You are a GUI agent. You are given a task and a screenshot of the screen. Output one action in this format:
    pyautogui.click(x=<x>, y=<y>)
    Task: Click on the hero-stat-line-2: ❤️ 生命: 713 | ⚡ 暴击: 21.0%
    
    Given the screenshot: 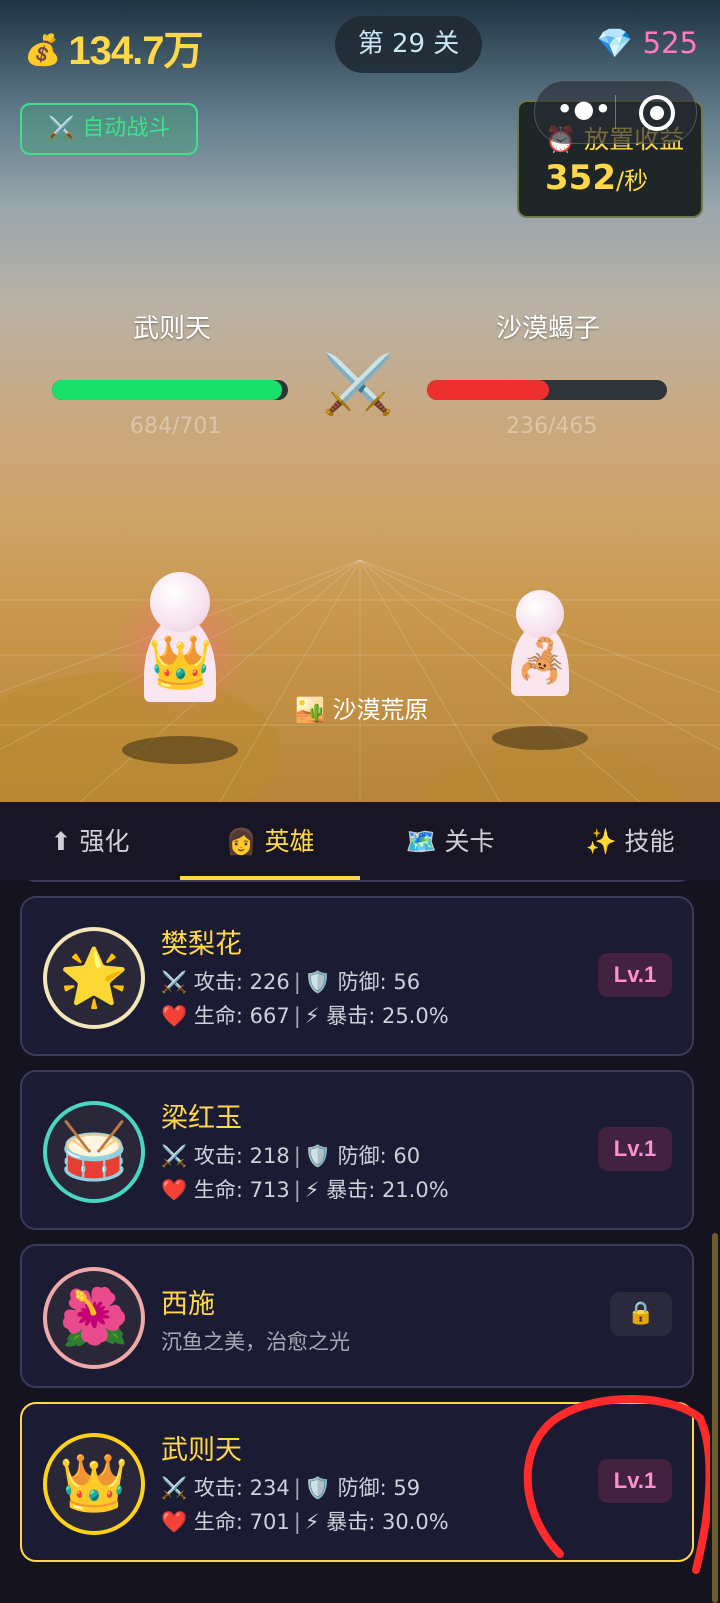 What is the action you would take?
    pyautogui.click(x=305, y=1189)
    